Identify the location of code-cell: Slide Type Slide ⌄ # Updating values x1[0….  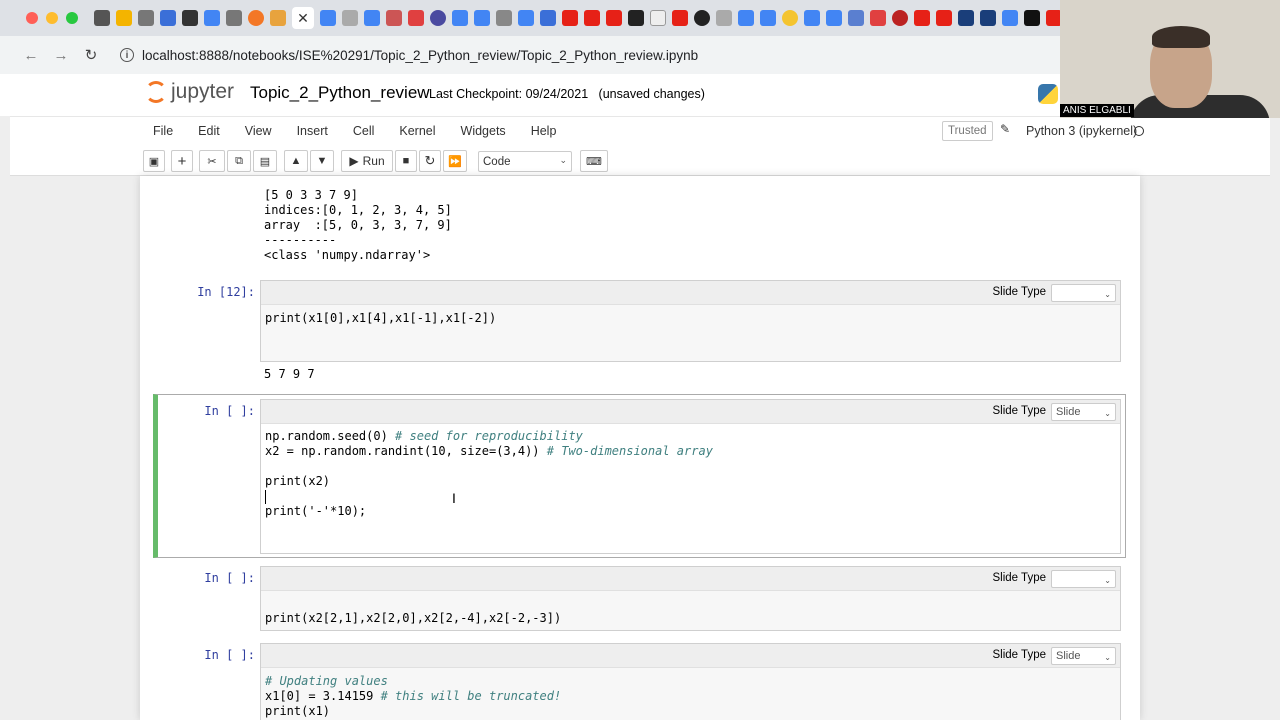
(690, 681).